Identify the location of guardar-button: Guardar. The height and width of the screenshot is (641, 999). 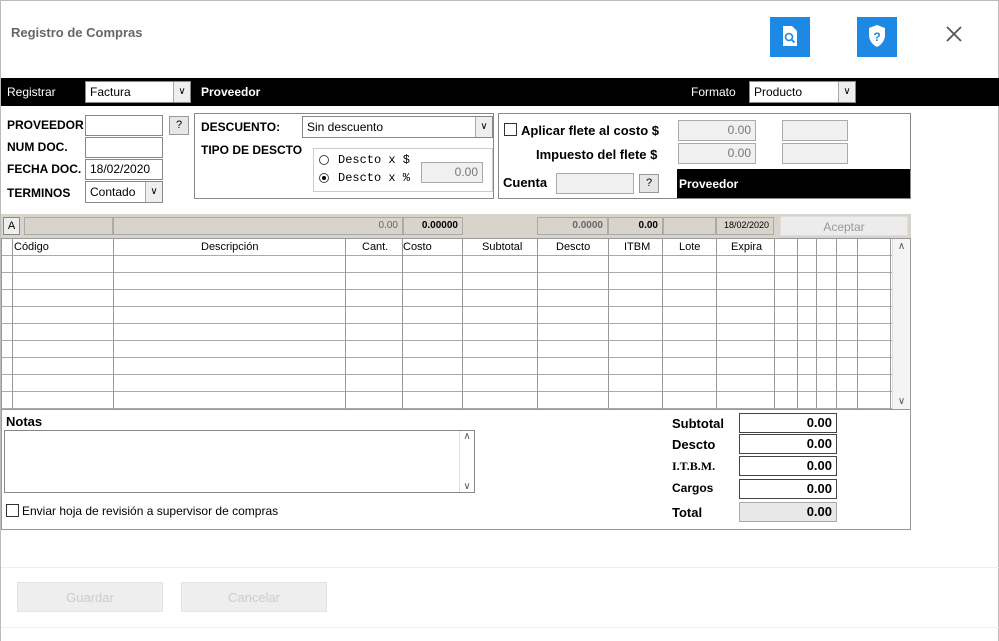
(90, 597).